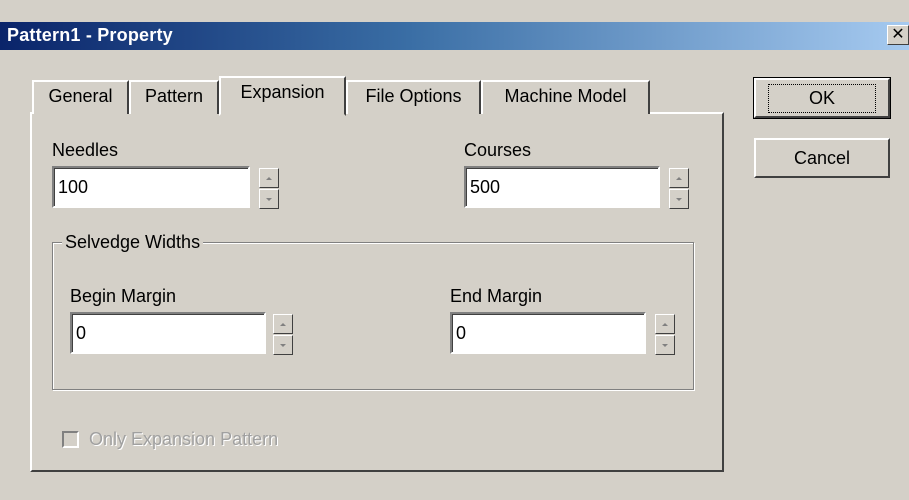  I want to click on tab-machine-model: Machine Model, so click(565, 97).